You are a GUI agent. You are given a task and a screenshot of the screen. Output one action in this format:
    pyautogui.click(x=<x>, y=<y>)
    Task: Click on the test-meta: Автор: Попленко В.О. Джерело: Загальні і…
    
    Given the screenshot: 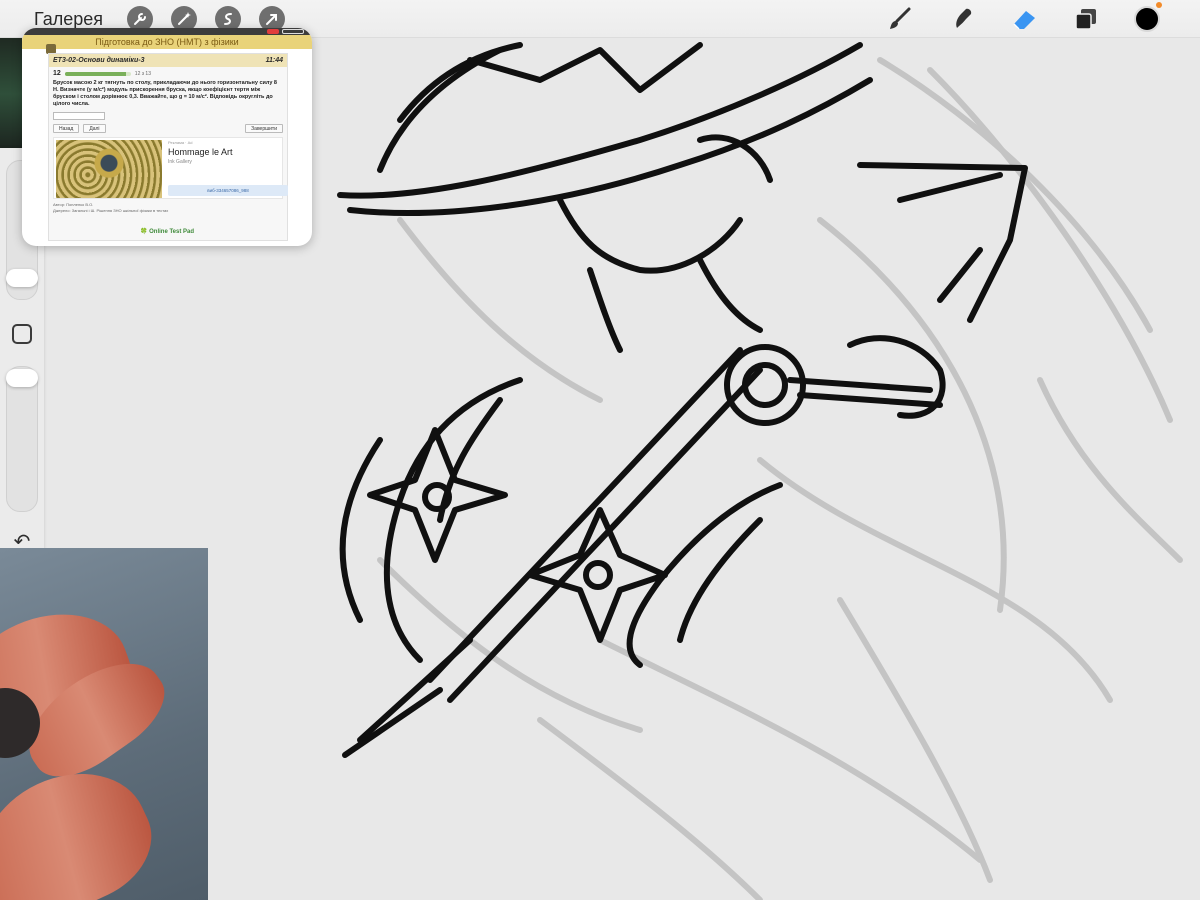 What is the action you would take?
    pyautogui.click(x=168, y=206)
    